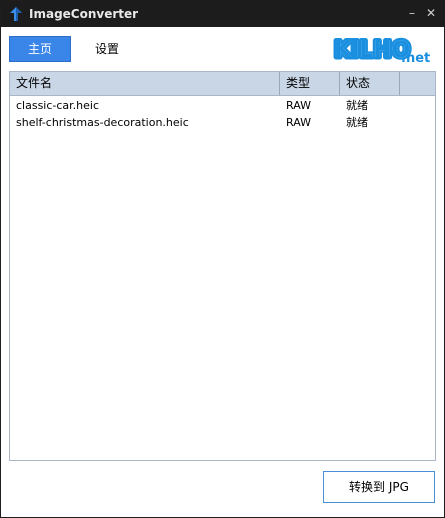 The width and height of the screenshot is (445, 518). I want to click on column-header-filler, so click(417, 83).